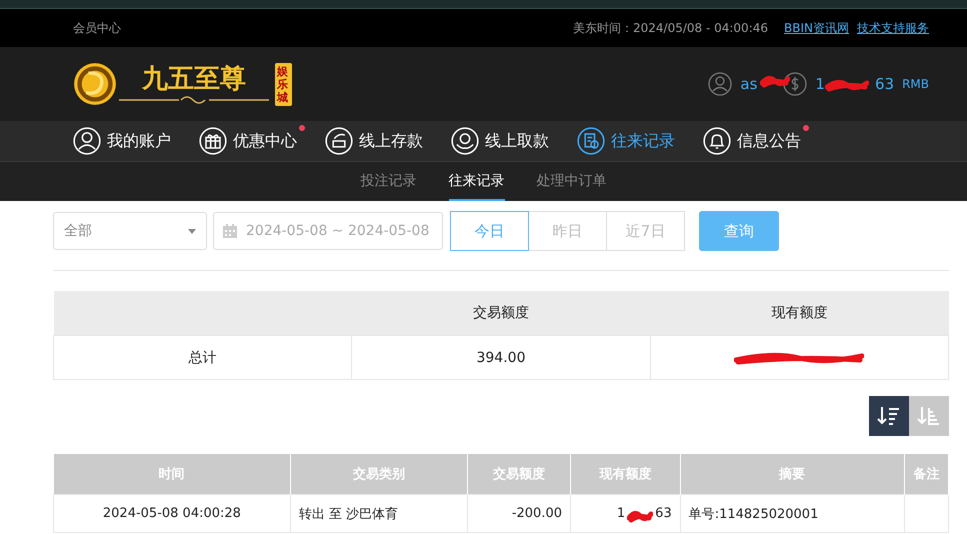  Describe the element at coordinates (893, 28) in the screenshot. I see `top-link: 技术支持服务` at that location.